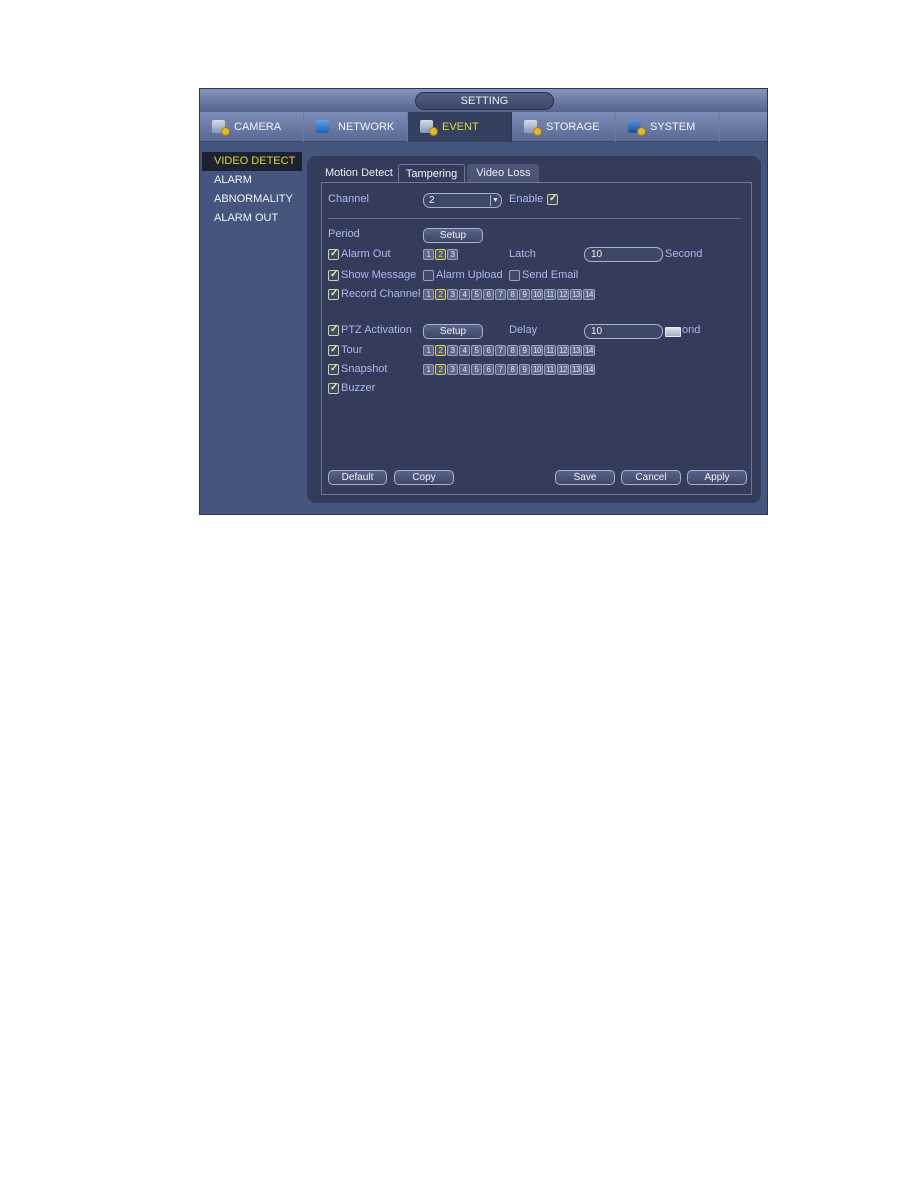  Describe the element at coordinates (550, 369) in the screenshot. I see `snapshot-channel-toggle-11: 11` at that location.